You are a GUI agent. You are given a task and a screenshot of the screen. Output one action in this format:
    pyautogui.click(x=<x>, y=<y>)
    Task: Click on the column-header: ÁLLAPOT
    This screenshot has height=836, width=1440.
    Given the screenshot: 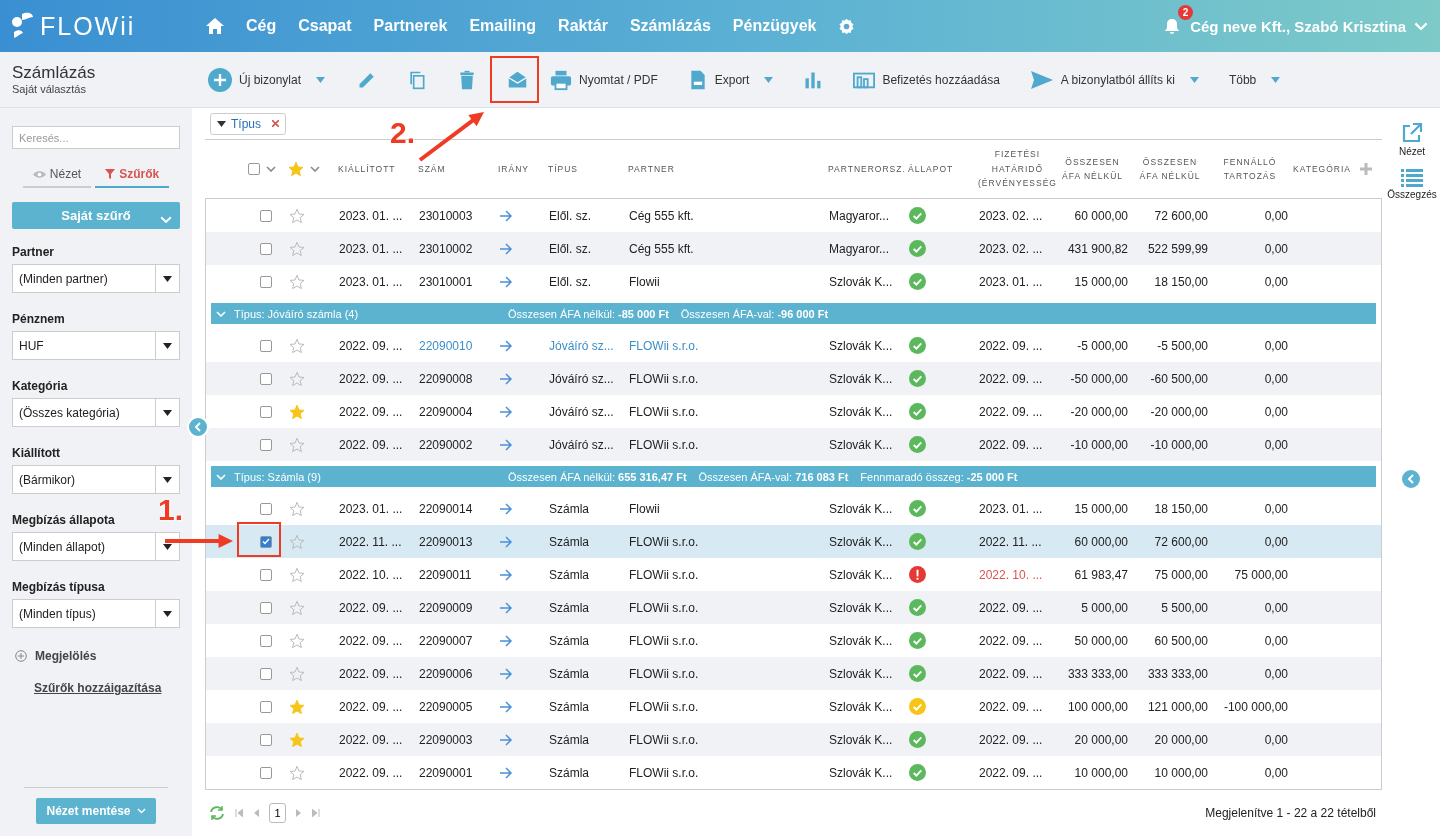 What is the action you would take?
    pyautogui.click(x=940, y=169)
    